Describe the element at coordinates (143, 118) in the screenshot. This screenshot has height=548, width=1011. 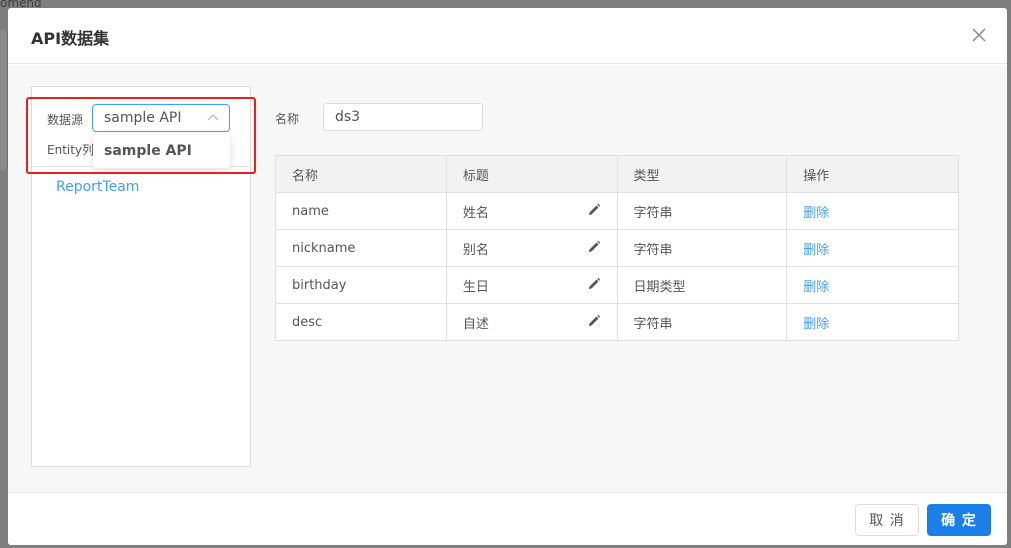
I see `datasource-select-value: sample API` at that location.